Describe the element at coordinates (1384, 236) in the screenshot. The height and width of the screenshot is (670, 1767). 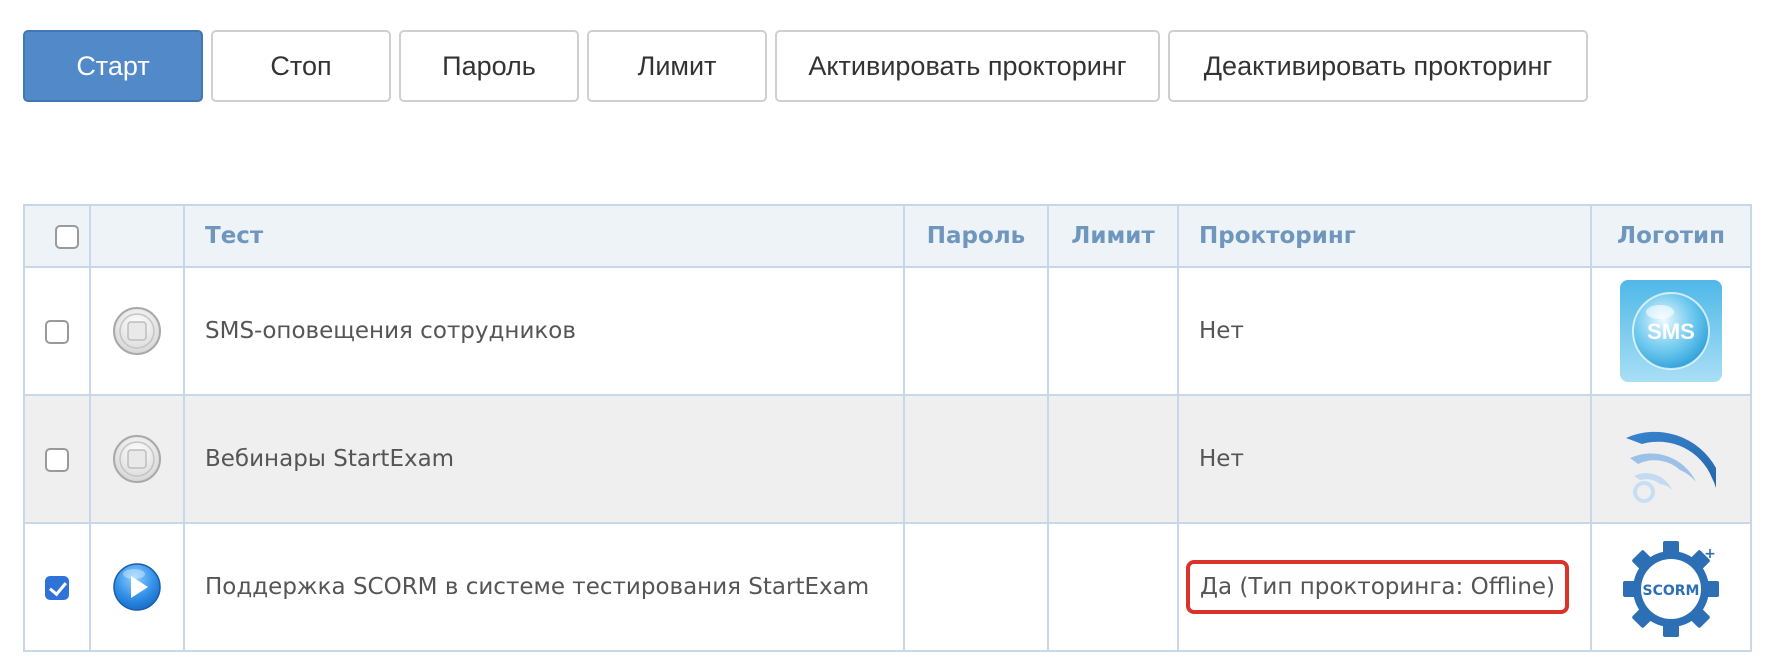
I see `proctoring-column-header: Прокторинг` at that location.